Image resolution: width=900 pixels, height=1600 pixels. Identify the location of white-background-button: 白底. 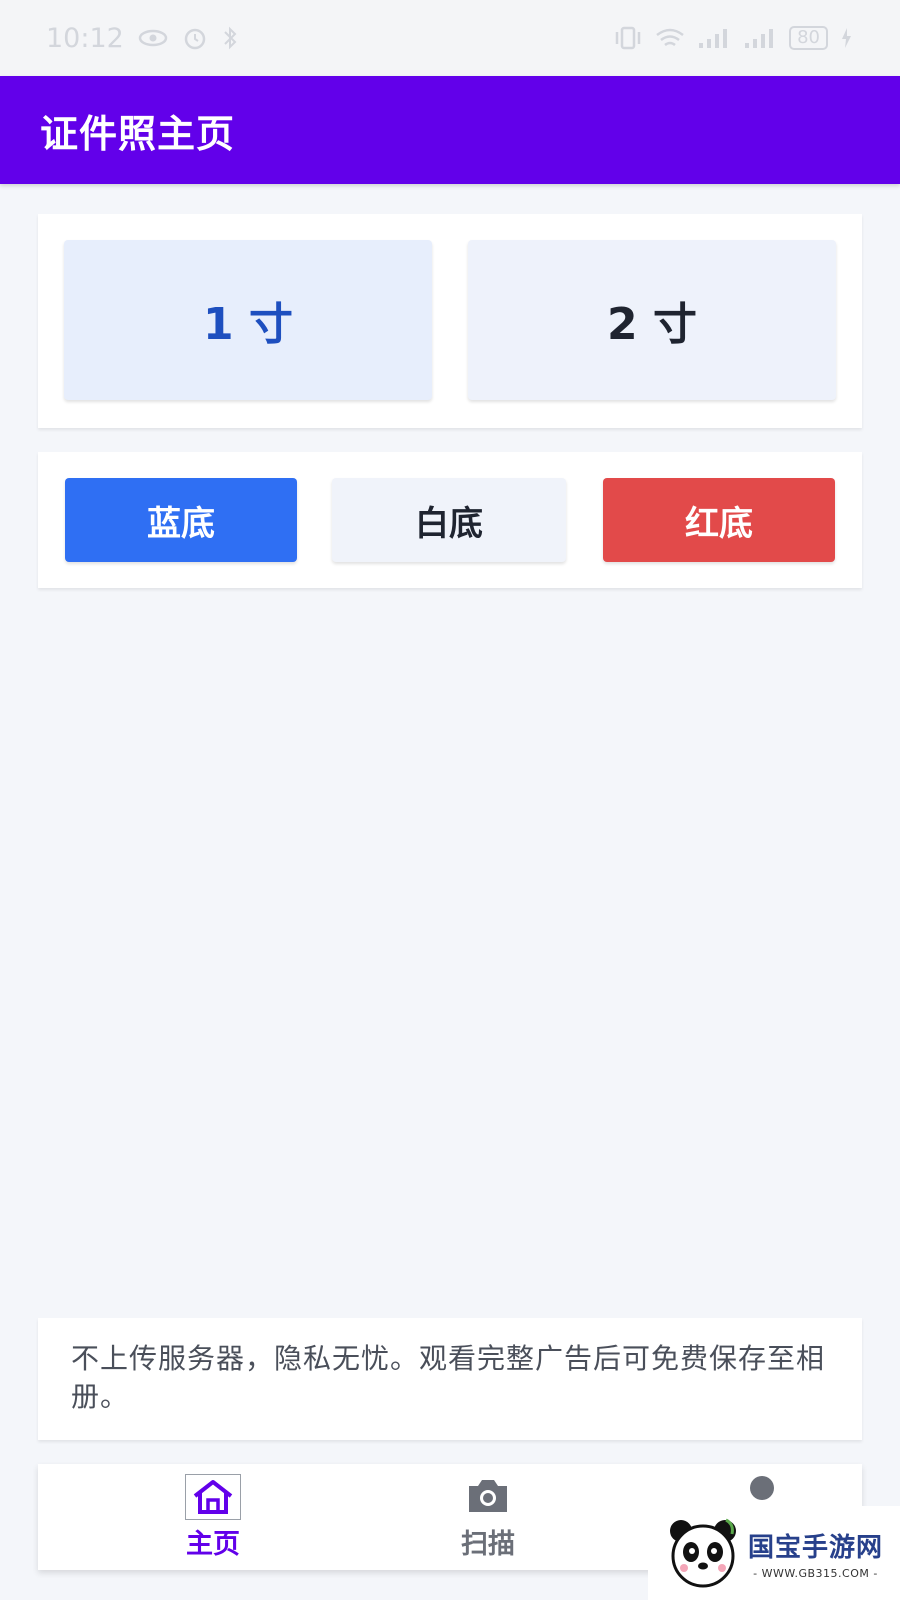
(449, 520).